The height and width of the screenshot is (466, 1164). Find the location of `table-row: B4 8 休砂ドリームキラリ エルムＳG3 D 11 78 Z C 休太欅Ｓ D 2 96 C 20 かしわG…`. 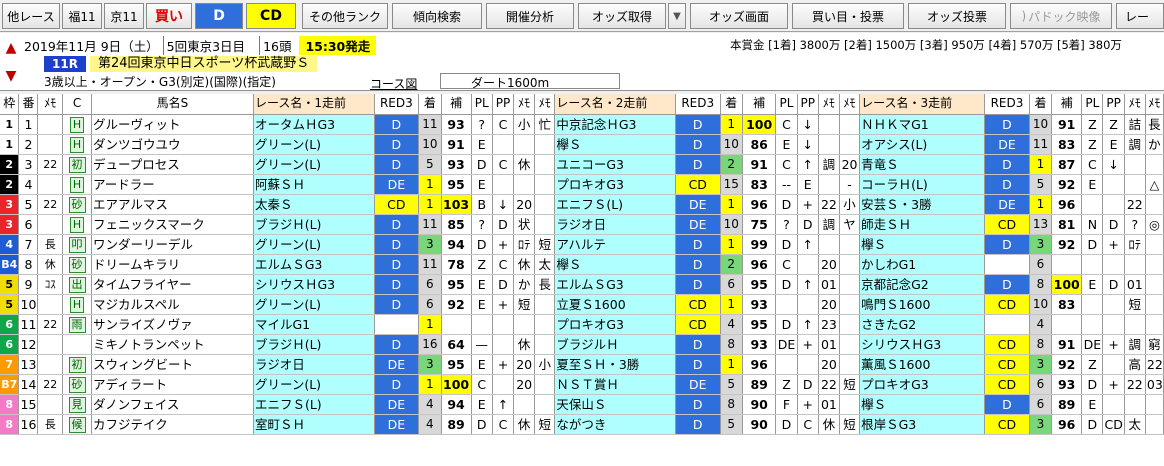

table-row: B4 8 休砂ドリームキラリ エルムＳG3 D 11 78 Z C 休太欅Ｓ D 2 96 C 20 かしわG… is located at coordinates (582, 264).